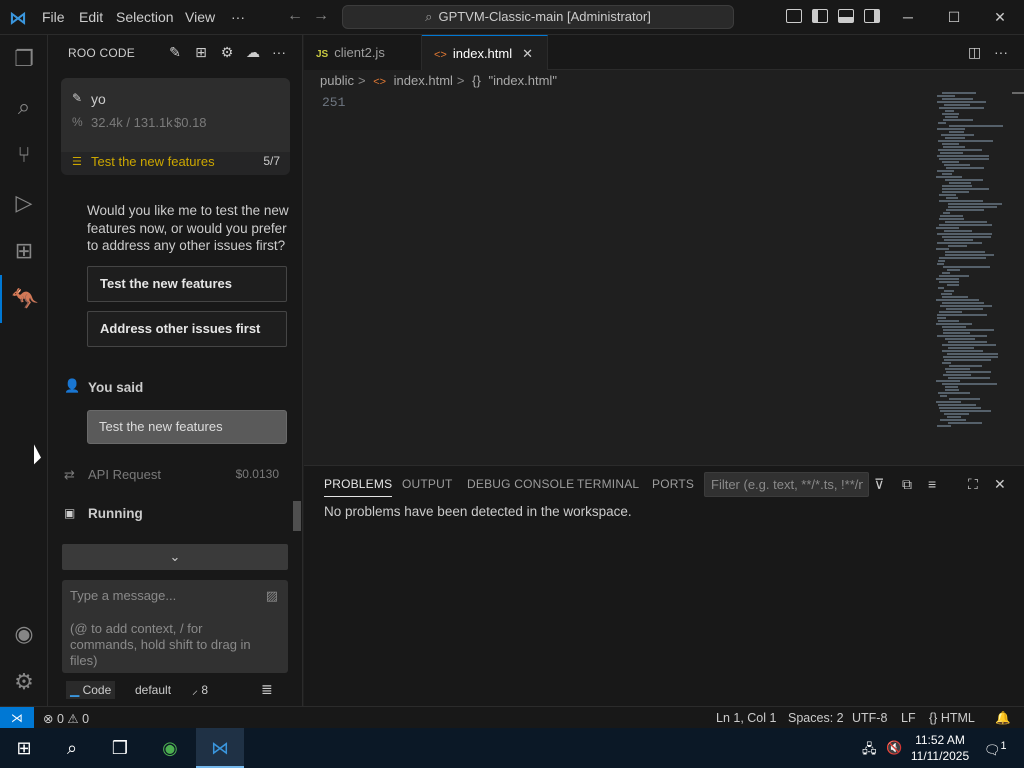  I want to click on minimize-icon: ─, so click(908, 17).